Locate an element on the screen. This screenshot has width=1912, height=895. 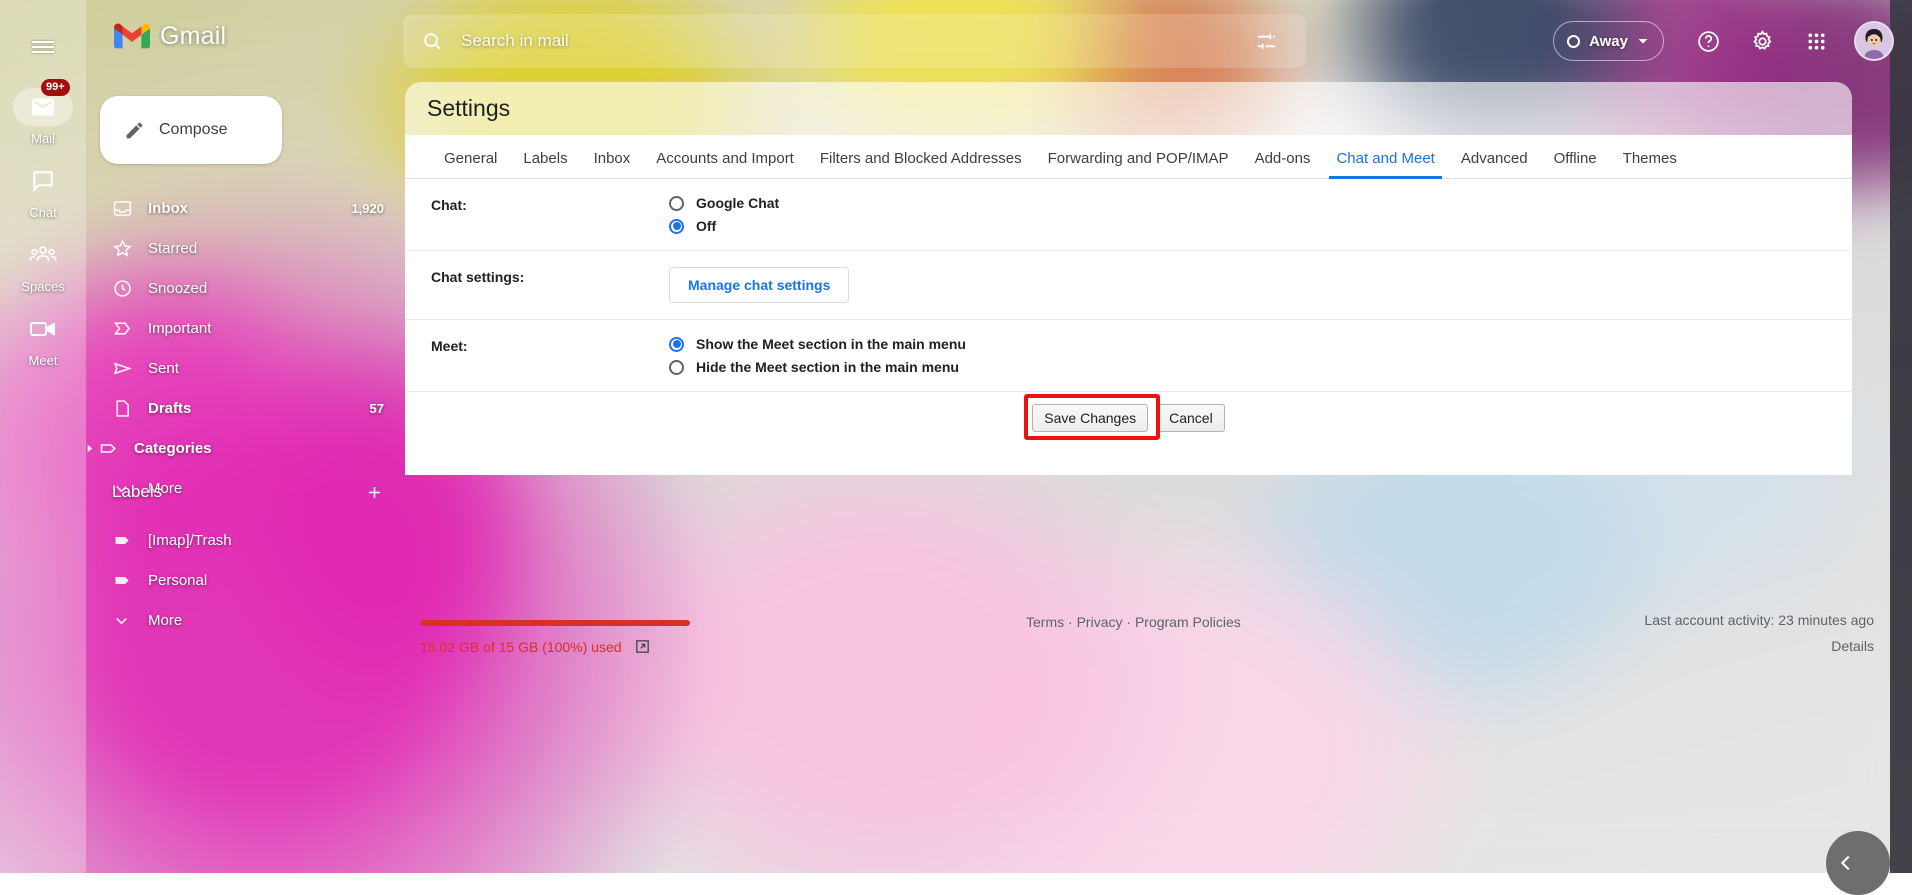
plus-icon is located at coordinates (374, 492).